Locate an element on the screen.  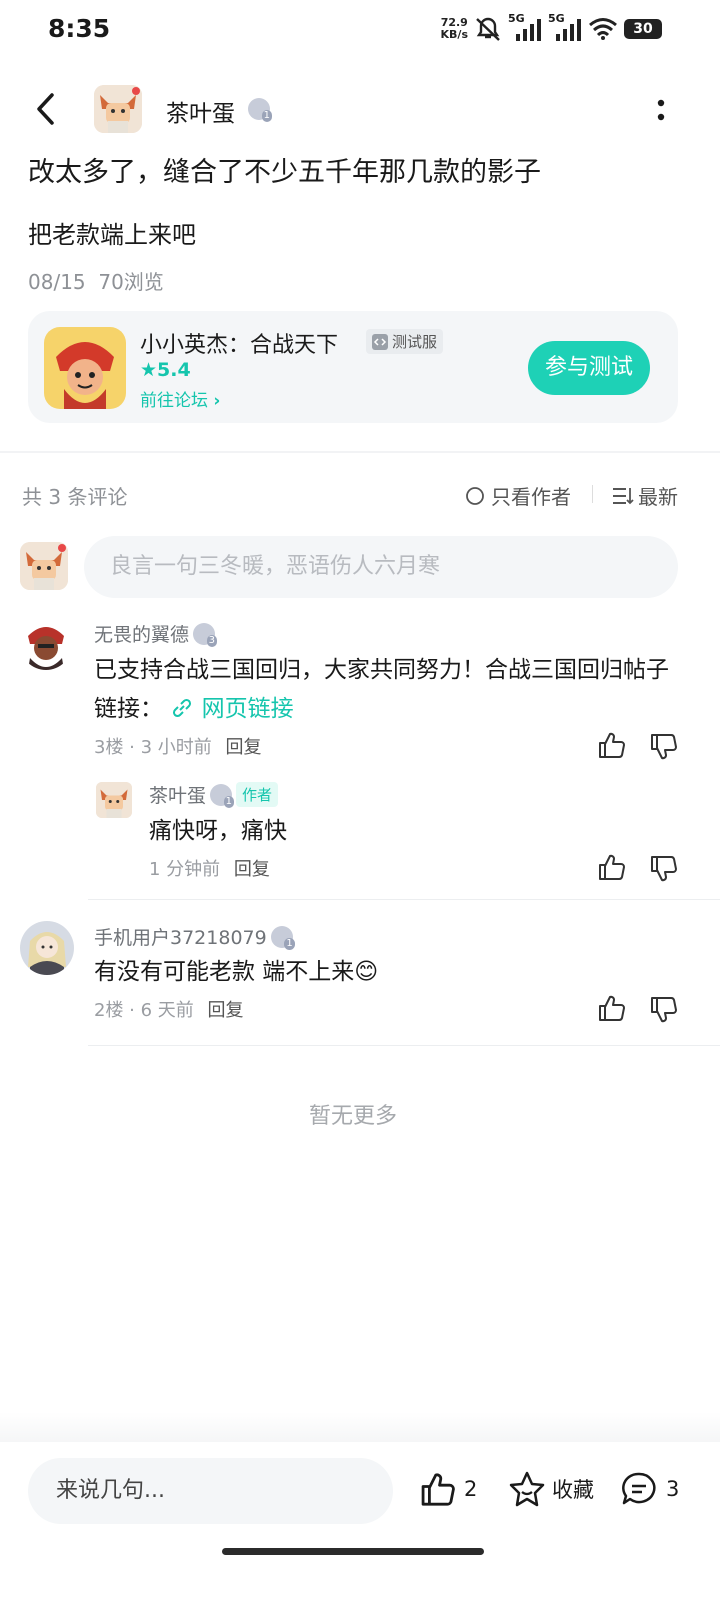
sort-icon is located at coordinates (623, 495).